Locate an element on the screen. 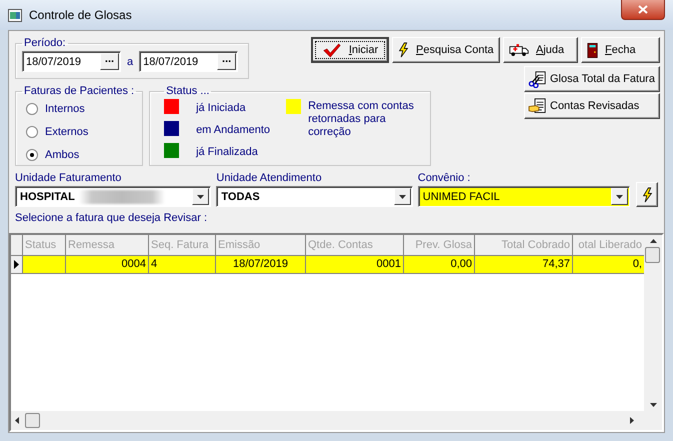 The width and height of the screenshot is (673, 441). table-cell: 74,37 is located at coordinates (524, 265).